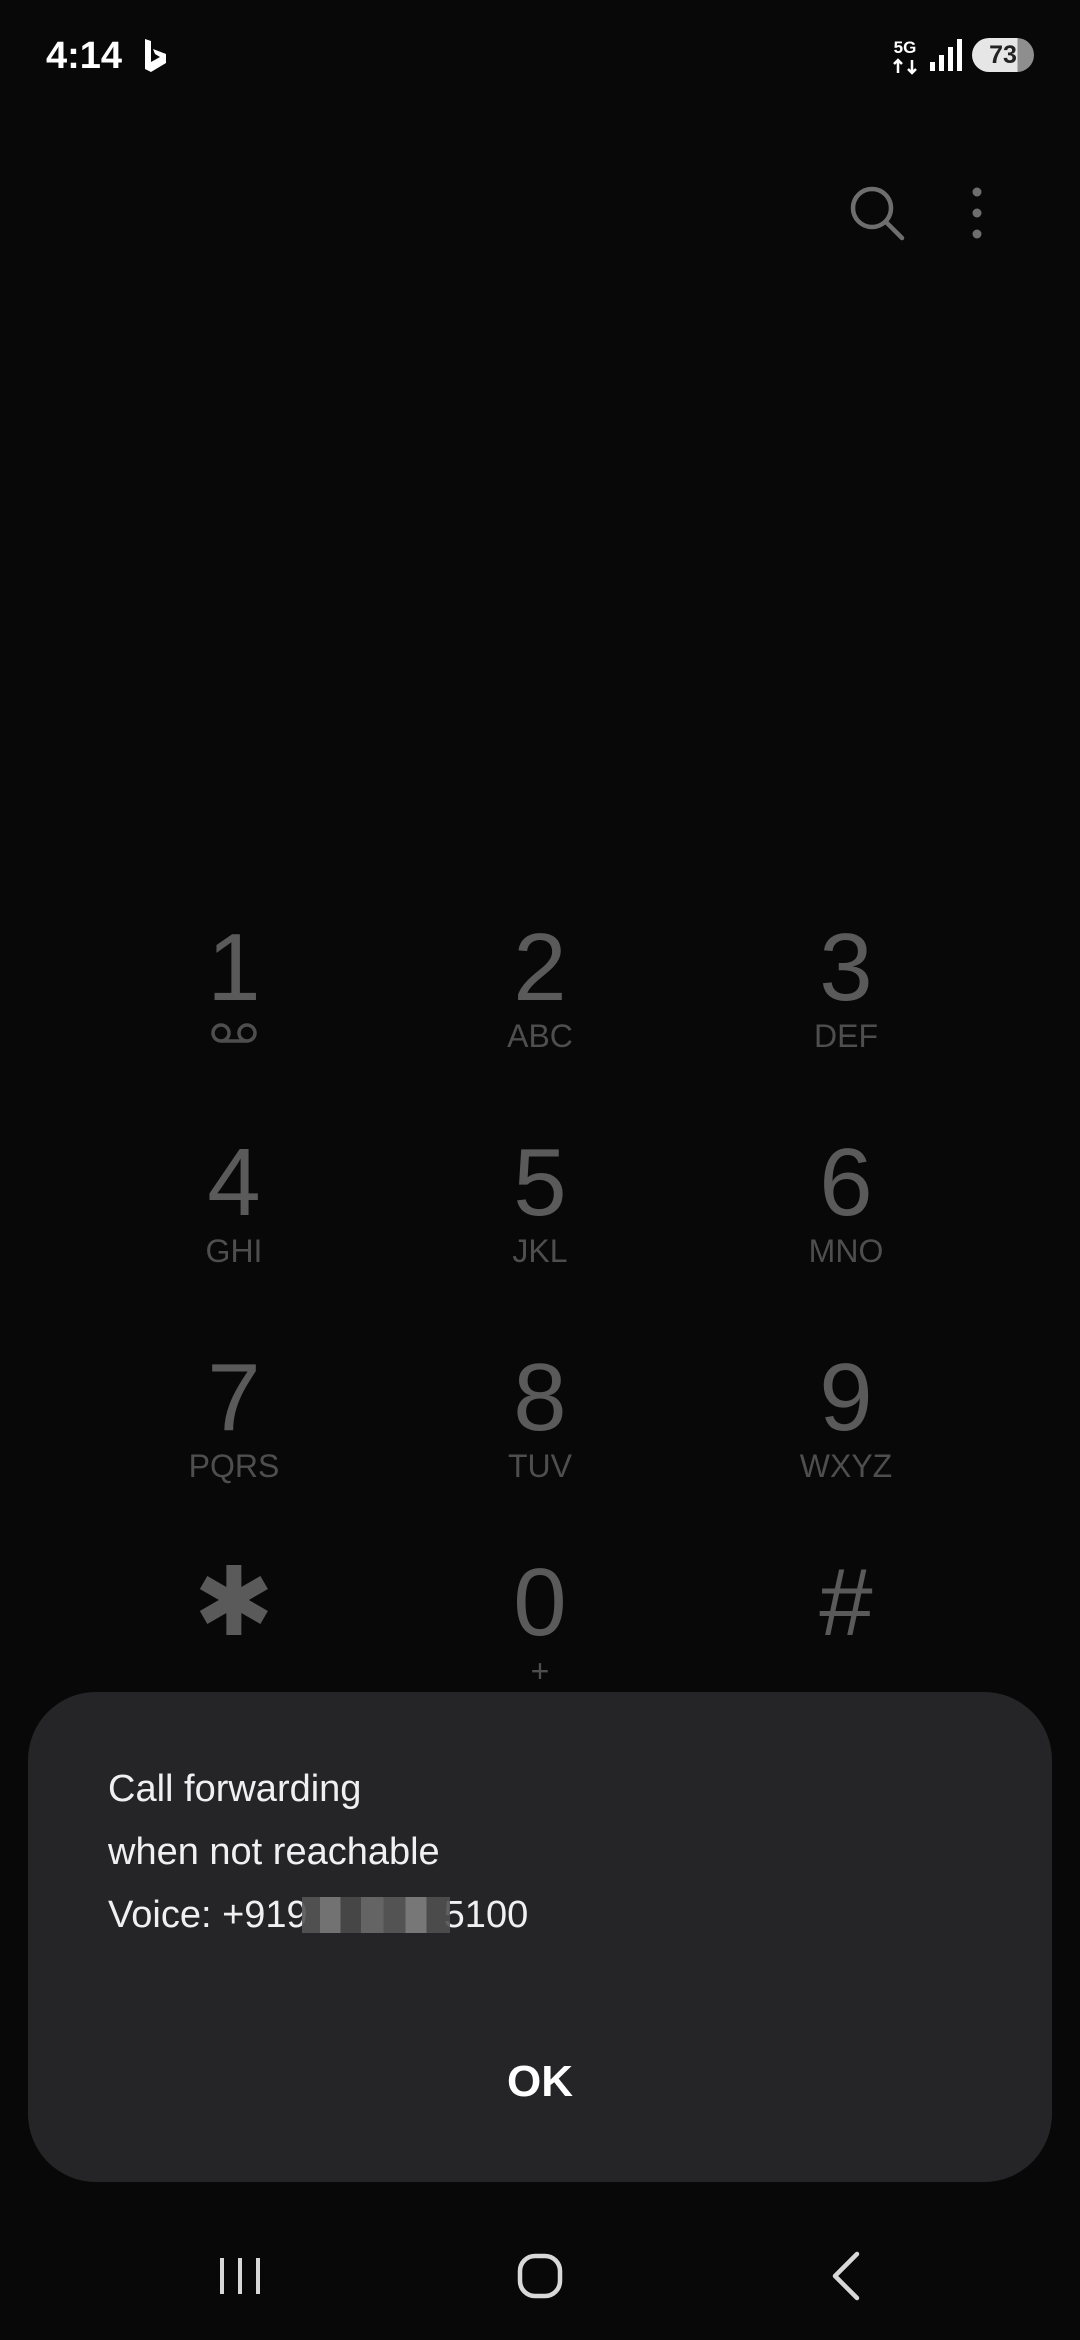 The width and height of the screenshot is (1080, 2340). Describe the element at coordinates (540, 2276) in the screenshot. I see `home-icon` at that location.